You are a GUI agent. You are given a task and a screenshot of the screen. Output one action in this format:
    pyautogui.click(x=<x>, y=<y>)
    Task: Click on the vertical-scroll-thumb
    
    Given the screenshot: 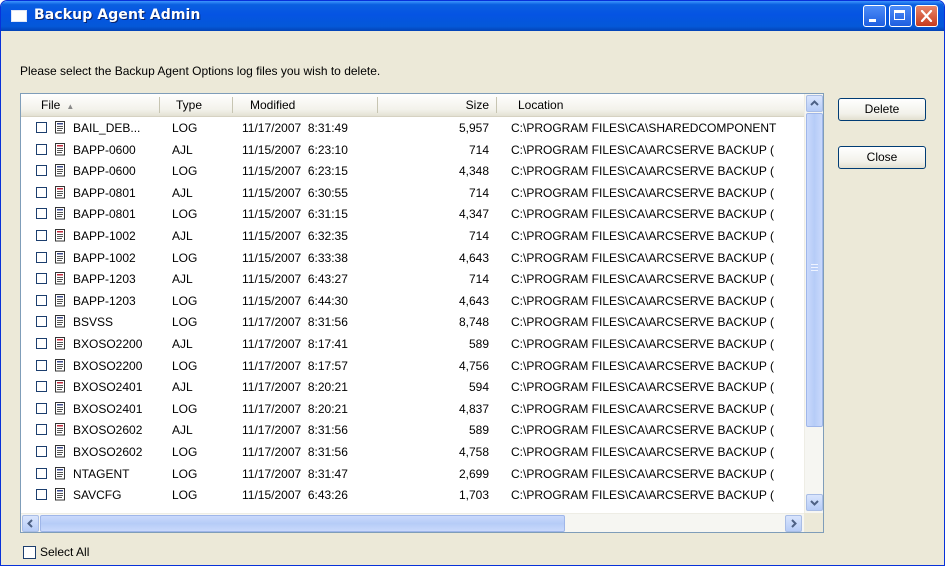 What is the action you would take?
    pyautogui.click(x=814, y=270)
    